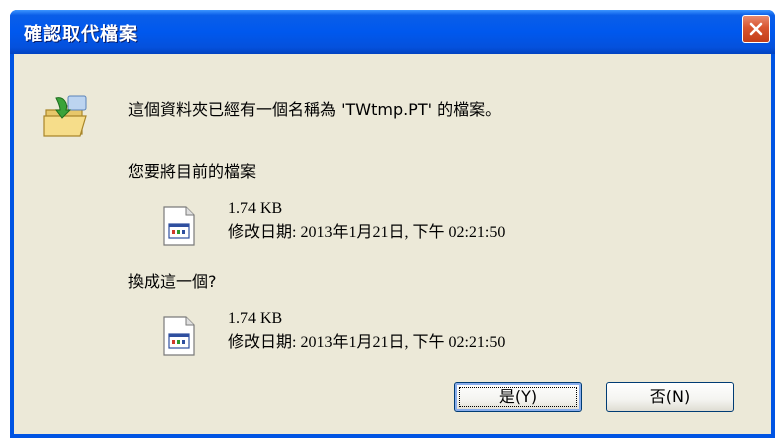 Image resolution: width=780 pixels, height=443 pixels. I want to click on new-file-size: 1.74 KB, so click(255, 318).